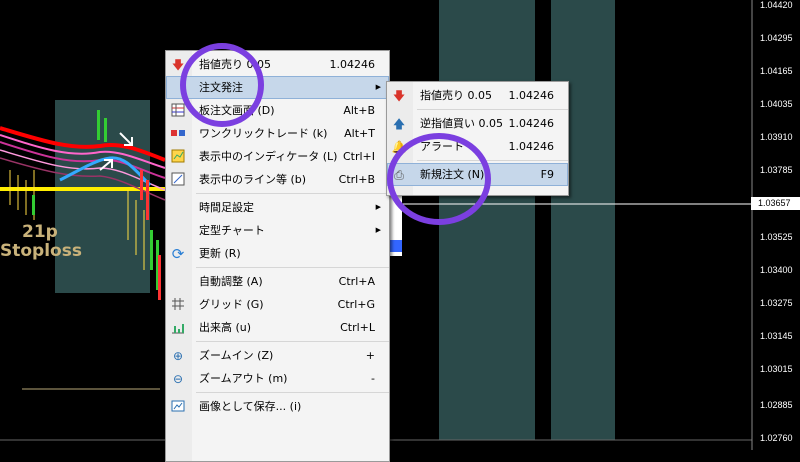  I want to click on indicators-list-icon, so click(178, 157).